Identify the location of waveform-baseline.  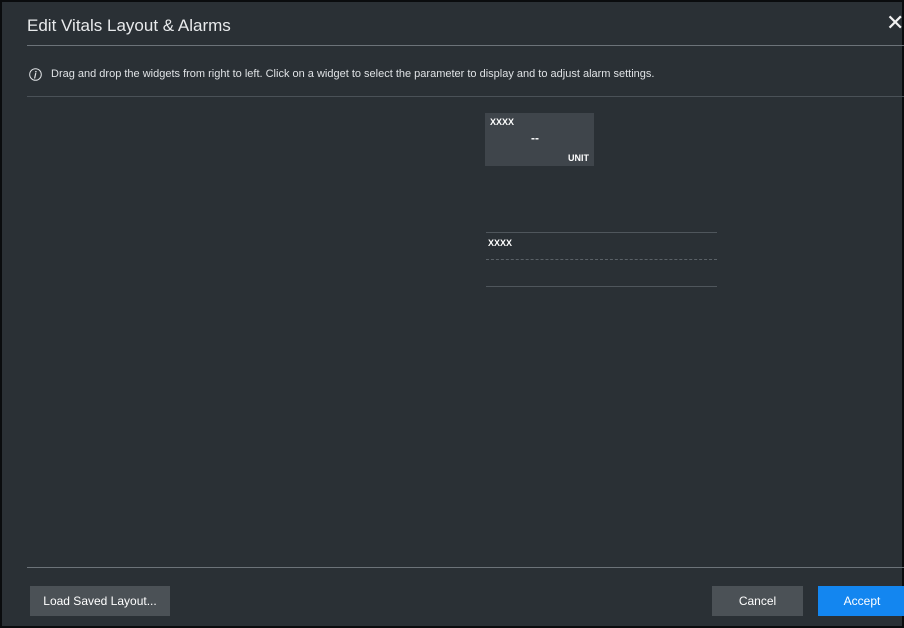
(601, 259).